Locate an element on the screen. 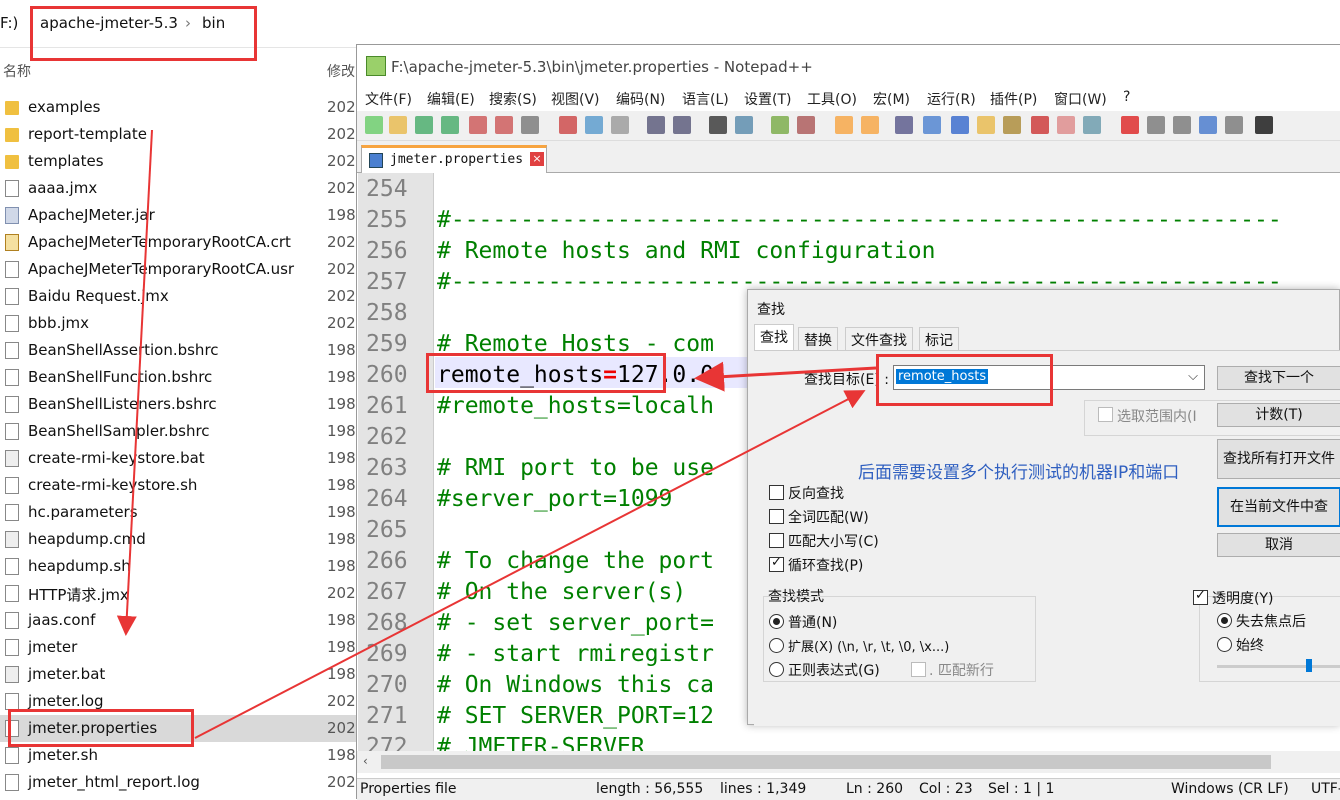  udl-icon is located at coordinates (986, 125).